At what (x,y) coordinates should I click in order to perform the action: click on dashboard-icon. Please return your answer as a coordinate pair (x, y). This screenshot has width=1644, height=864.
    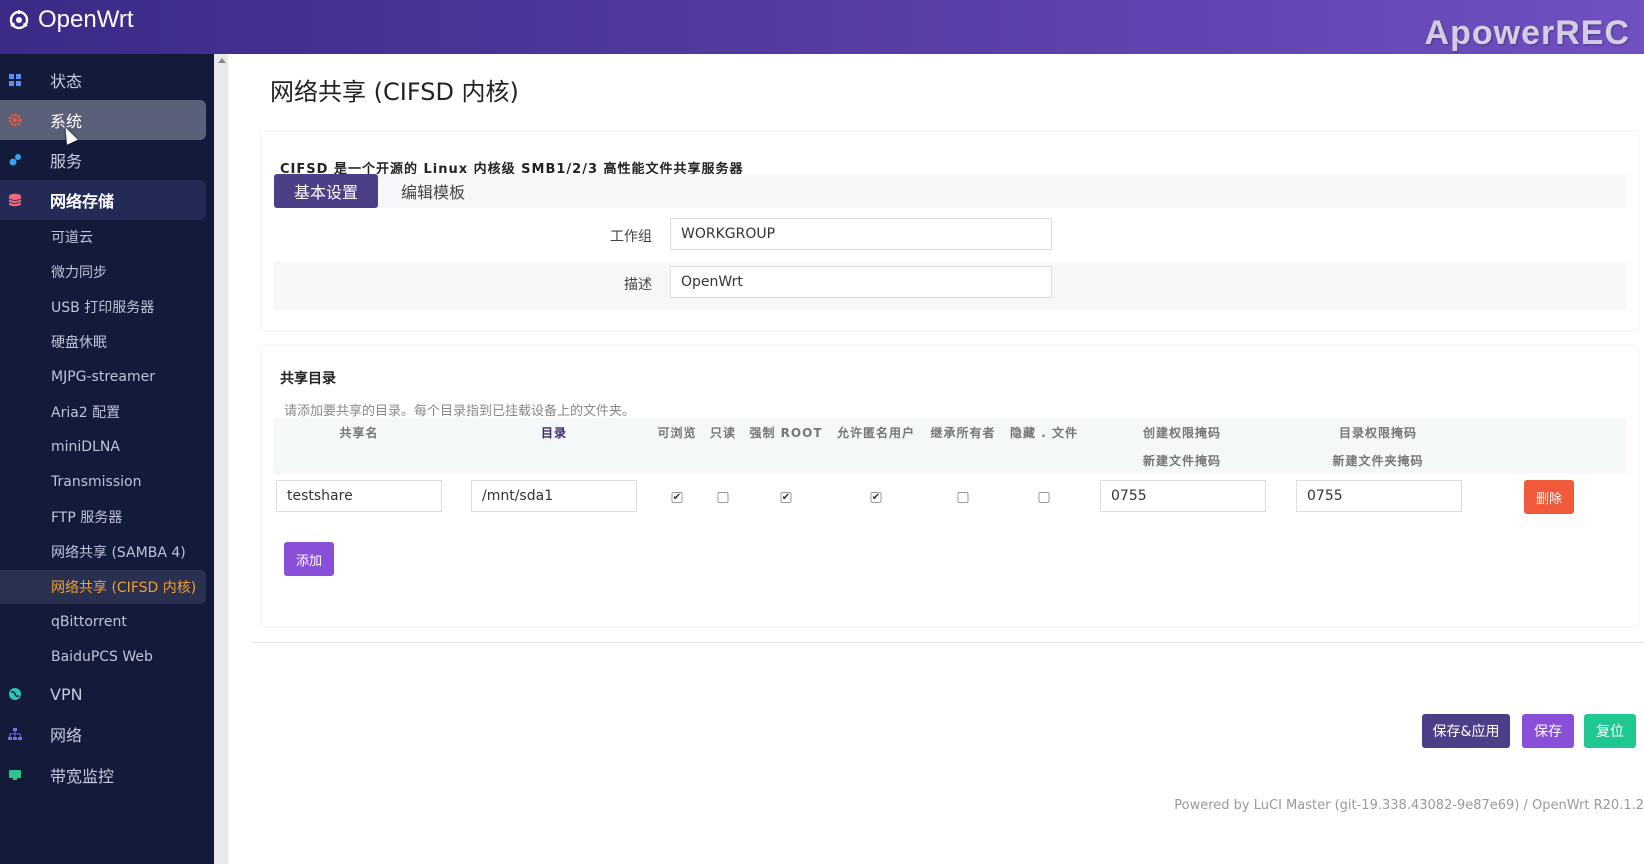
    Looking at the image, I should click on (15, 80).